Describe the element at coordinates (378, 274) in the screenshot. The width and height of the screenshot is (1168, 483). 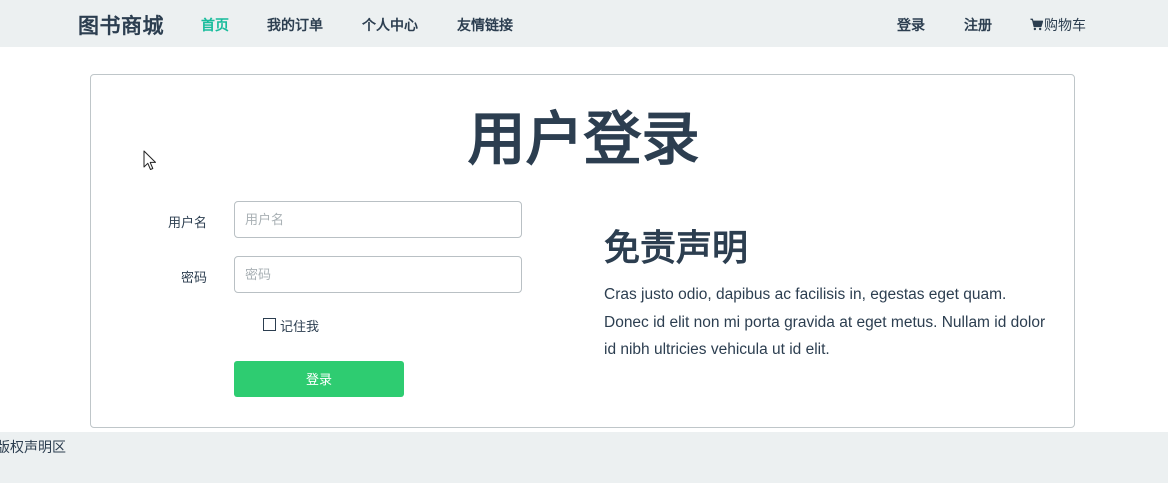
I see `password-input` at that location.